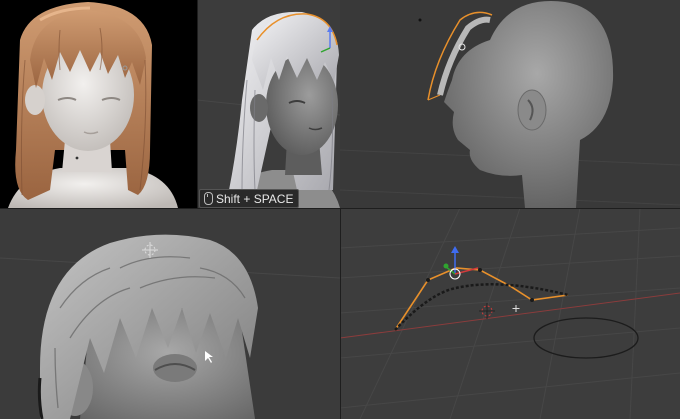 This screenshot has width=680, height=419. I want to click on render-preview-image, so click(93, 105).